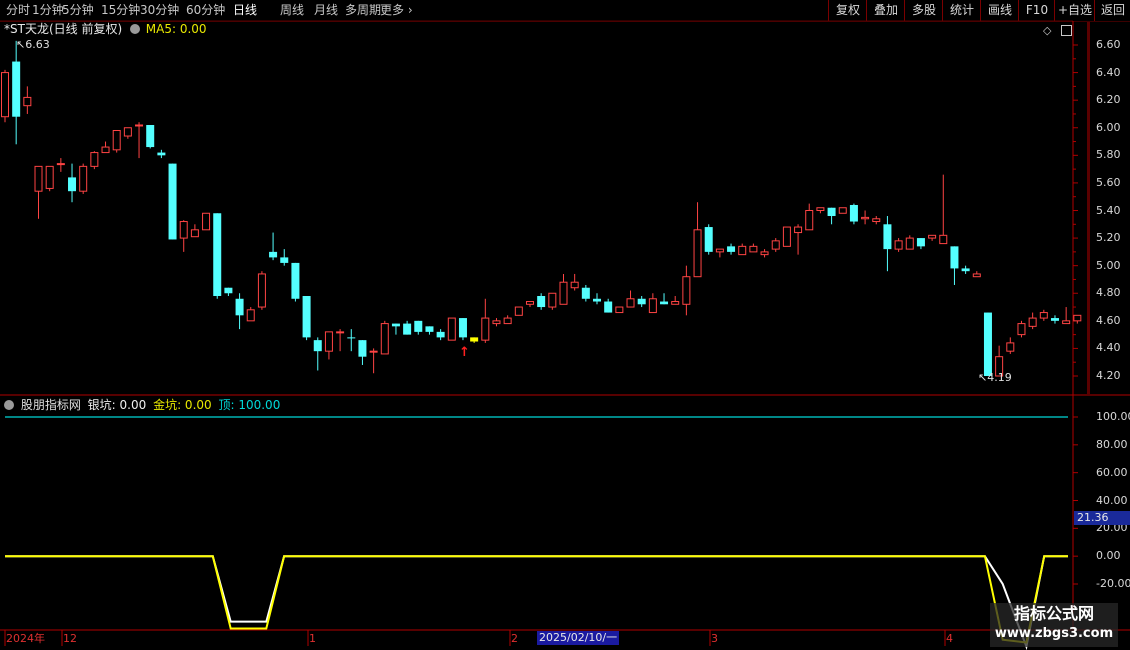 The height and width of the screenshot is (650, 1130). I want to click on sub-panel-header: 股朋指标网 银坑: 0.00 金坑: 0.00 顶: 100.00, so click(142, 405).